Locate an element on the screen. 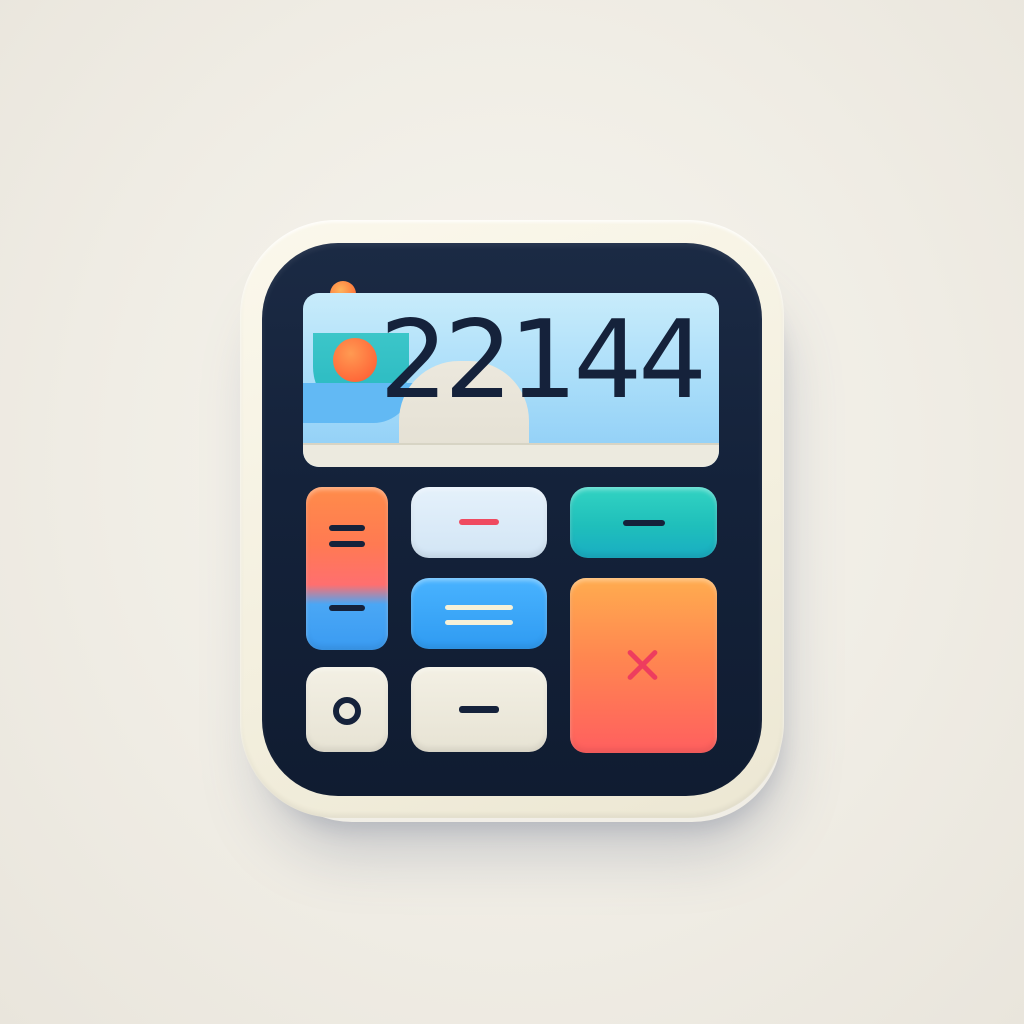  calculator-display: 22144 is located at coordinates (511, 380).